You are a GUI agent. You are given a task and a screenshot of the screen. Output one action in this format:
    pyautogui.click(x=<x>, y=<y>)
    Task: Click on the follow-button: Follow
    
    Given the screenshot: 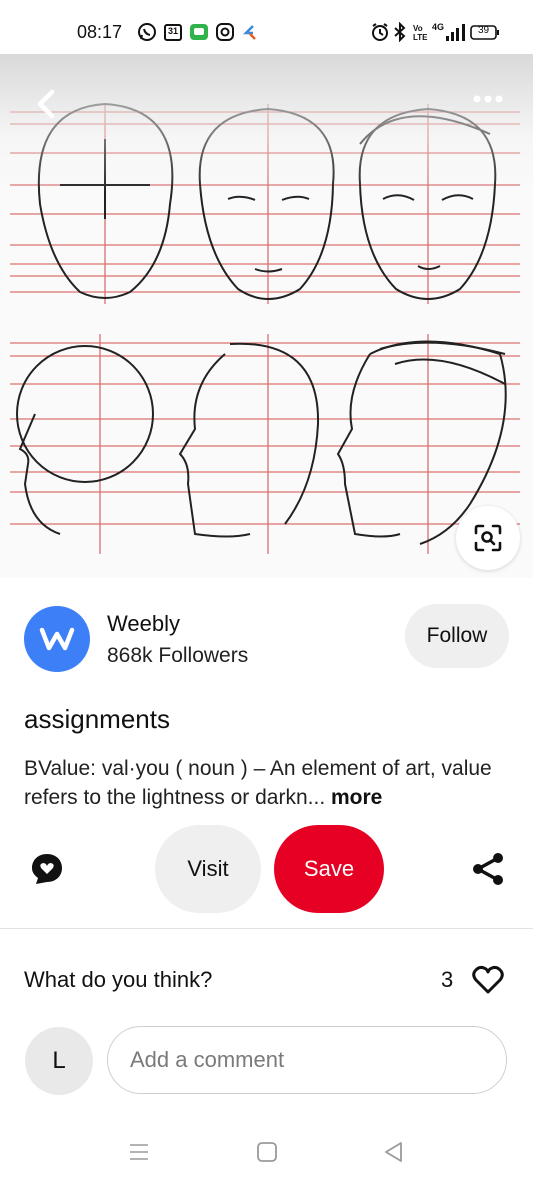 What is the action you would take?
    pyautogui.click(x=457, y=636)
    